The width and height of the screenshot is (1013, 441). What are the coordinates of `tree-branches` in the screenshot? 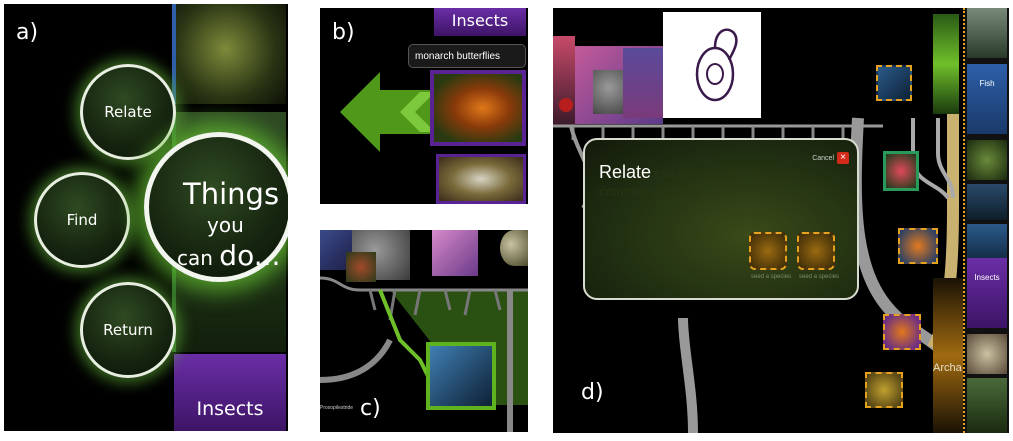 It's located at (424, 354).